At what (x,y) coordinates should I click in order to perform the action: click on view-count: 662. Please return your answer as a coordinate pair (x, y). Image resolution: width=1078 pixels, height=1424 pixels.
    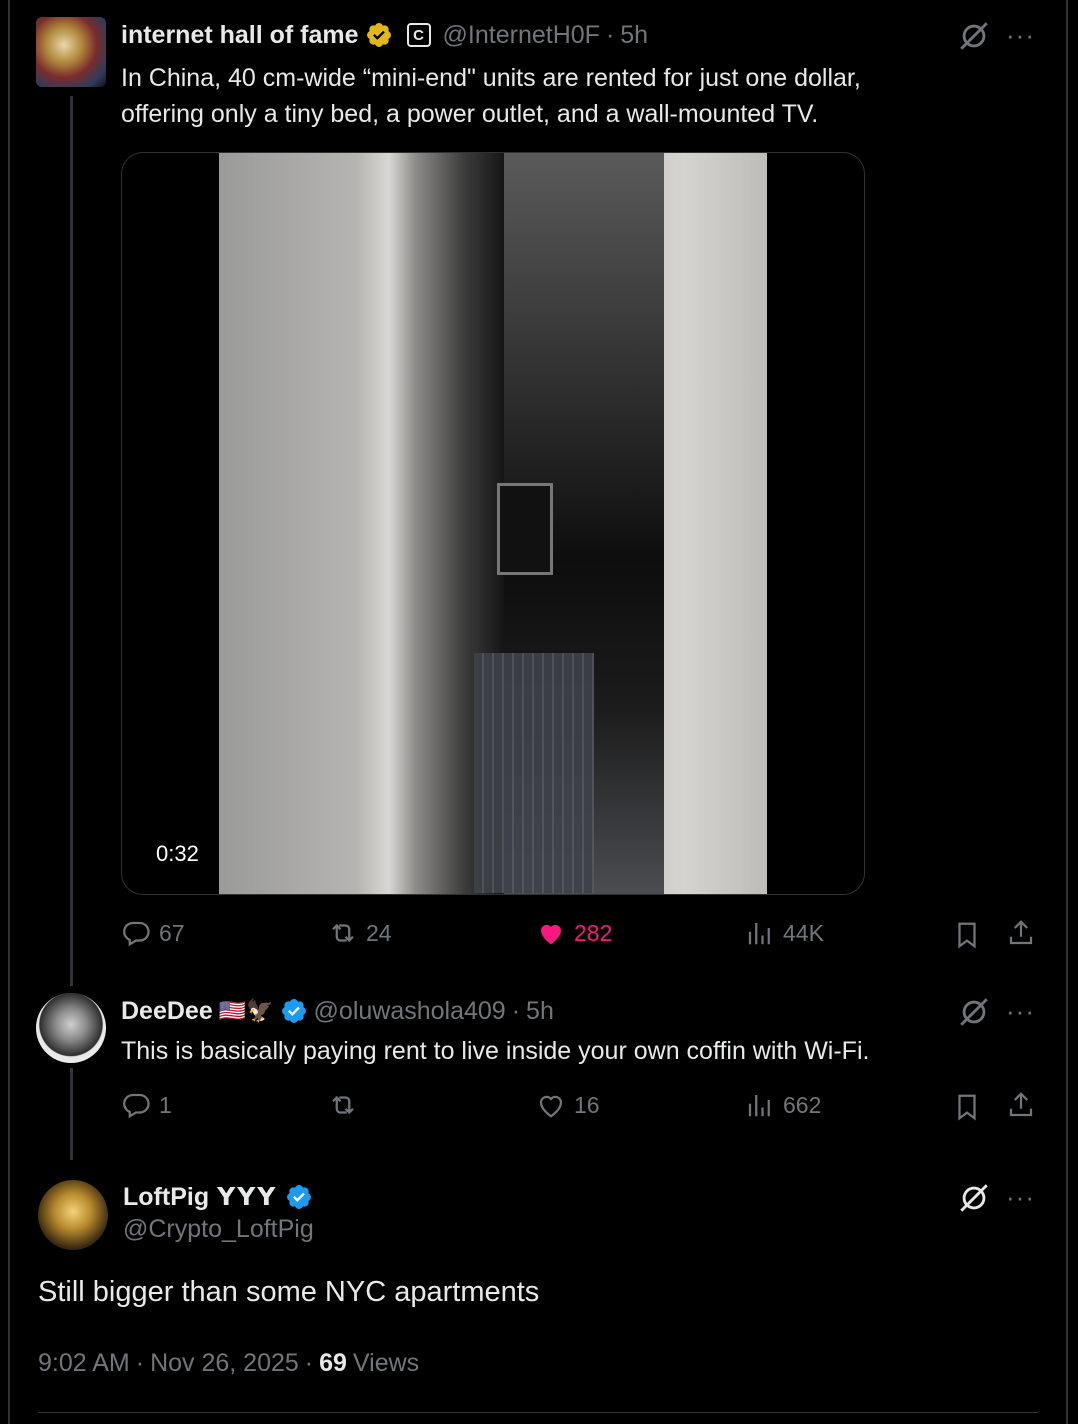
    Looking at the image, I should click on (802, 1104).